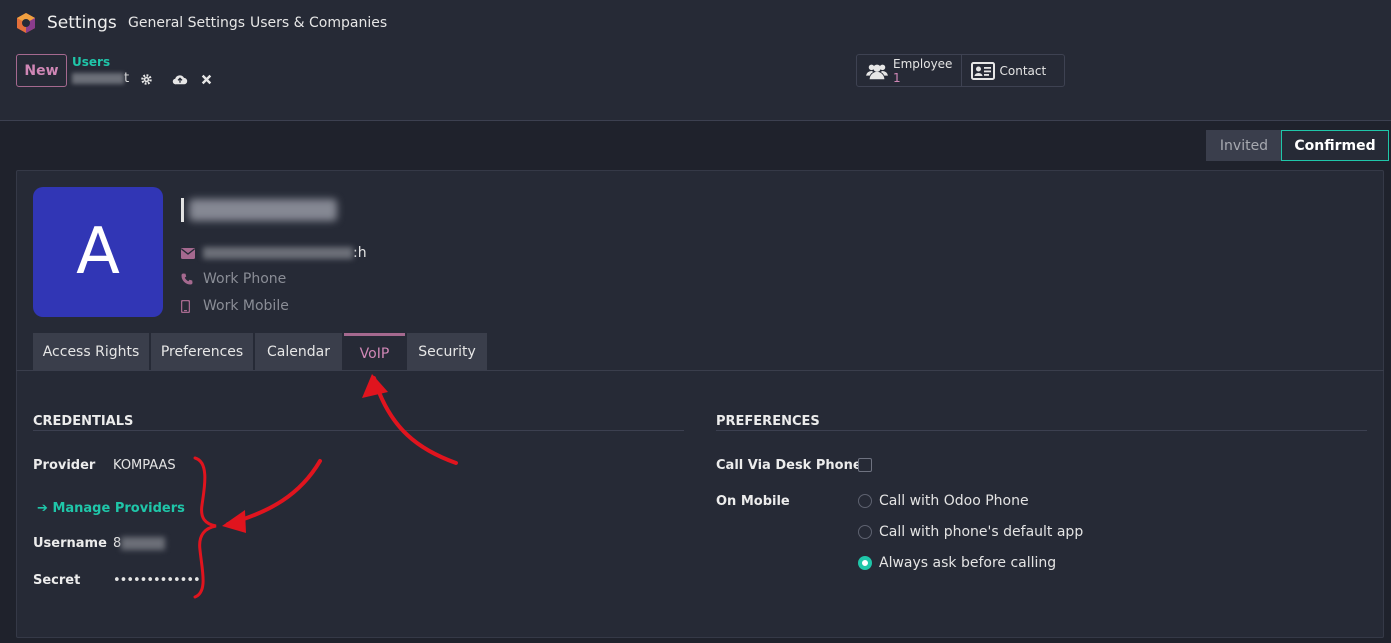 Image resolution: width=1391 pixels, height=643 pixels. I want to click on smart-buttons: Employee 1 Contact, so click(960, 70).